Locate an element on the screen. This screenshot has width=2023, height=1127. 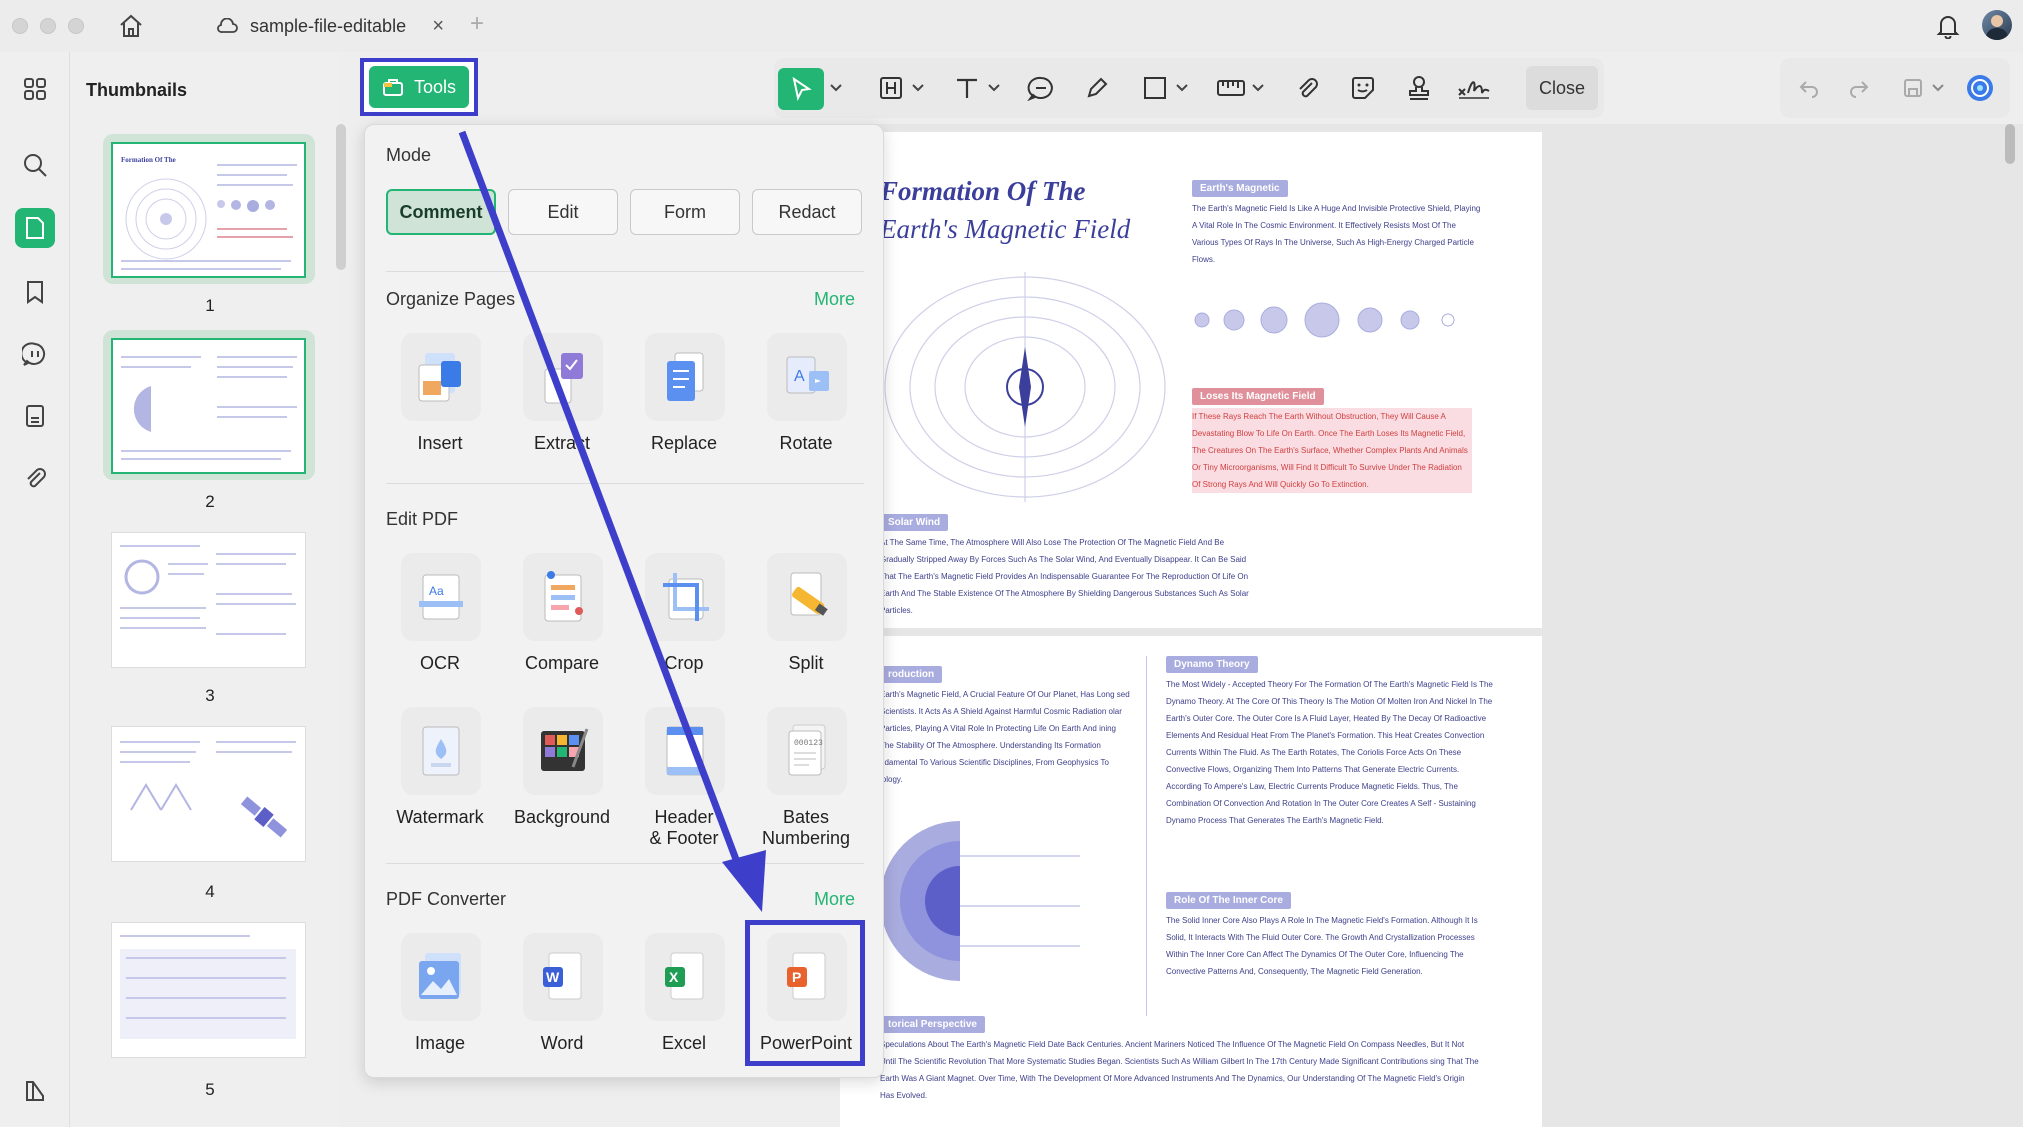
convert-excel-tool: X Excel is located at coordinates (684, 1003).